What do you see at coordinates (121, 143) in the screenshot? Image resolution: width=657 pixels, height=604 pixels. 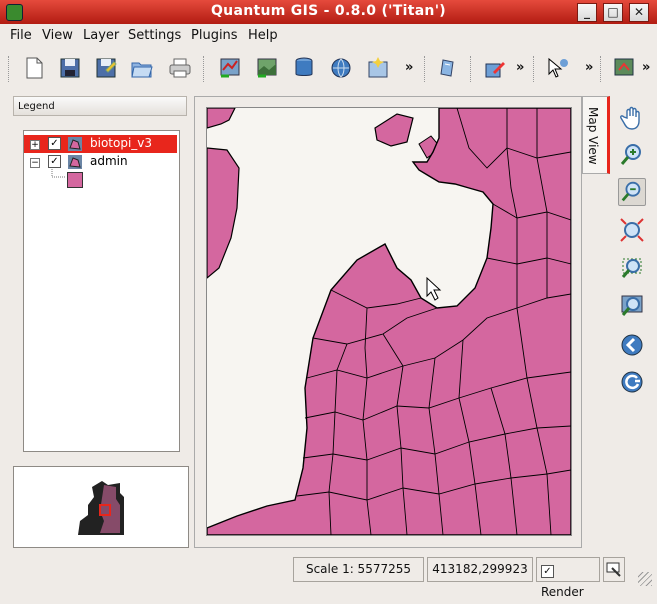 I see `layer-name: biotopi_v3` at bounding box center [121, 143].